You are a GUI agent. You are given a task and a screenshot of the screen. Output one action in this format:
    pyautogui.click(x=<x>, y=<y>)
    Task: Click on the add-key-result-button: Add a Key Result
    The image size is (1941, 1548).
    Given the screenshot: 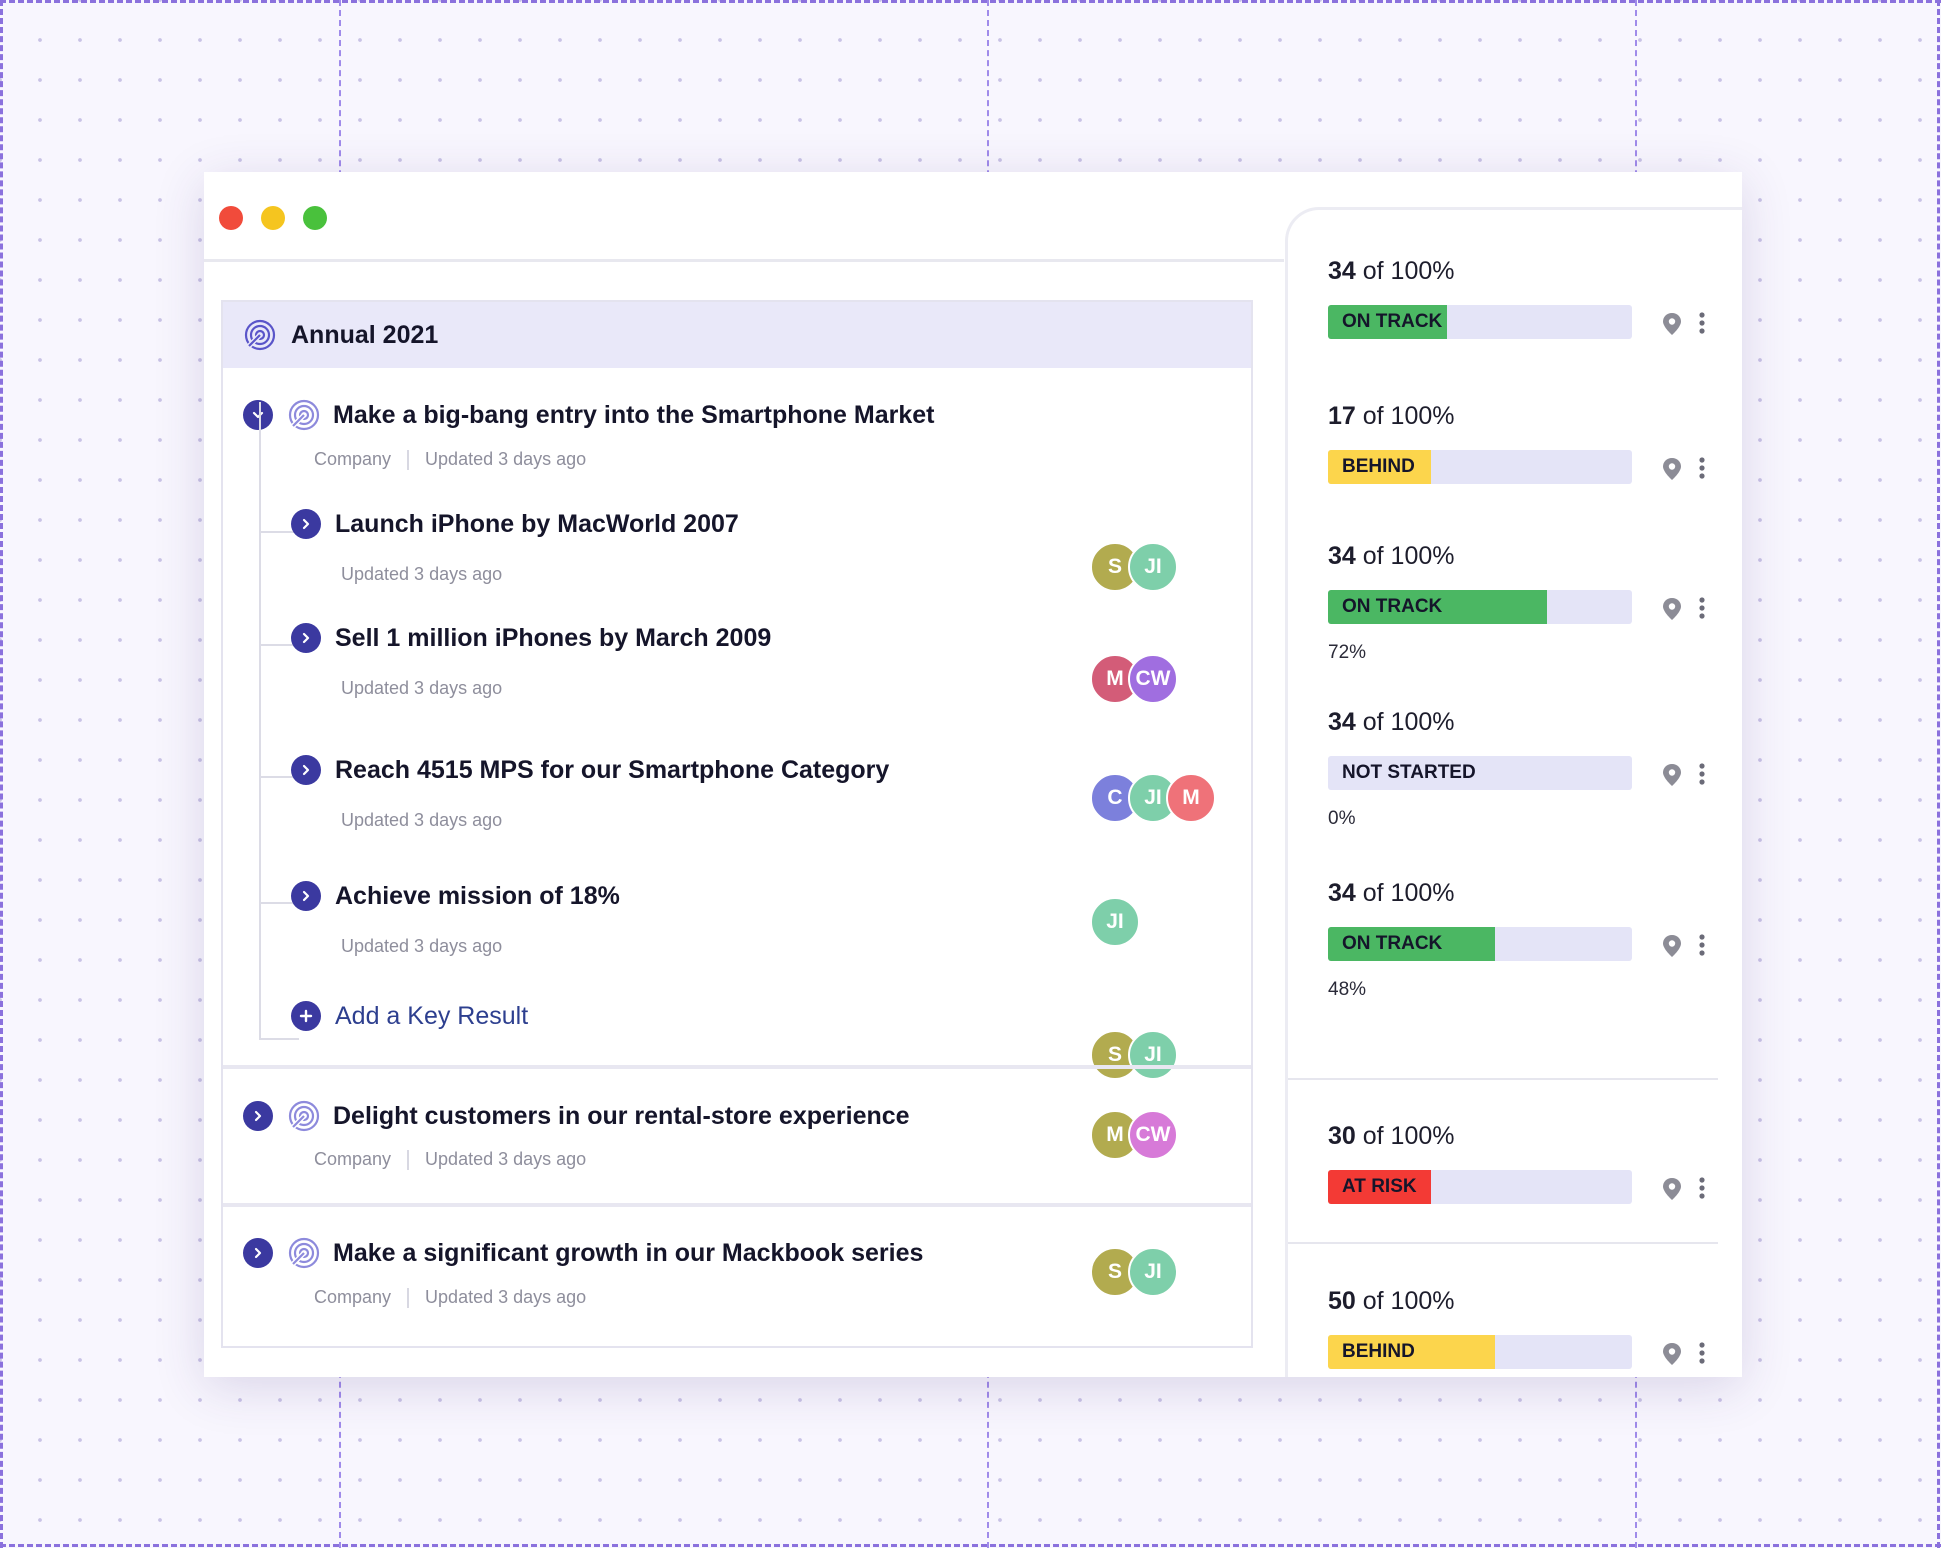 What is the action you would take?
    pyautogui.click(x=409, y=1016)
    